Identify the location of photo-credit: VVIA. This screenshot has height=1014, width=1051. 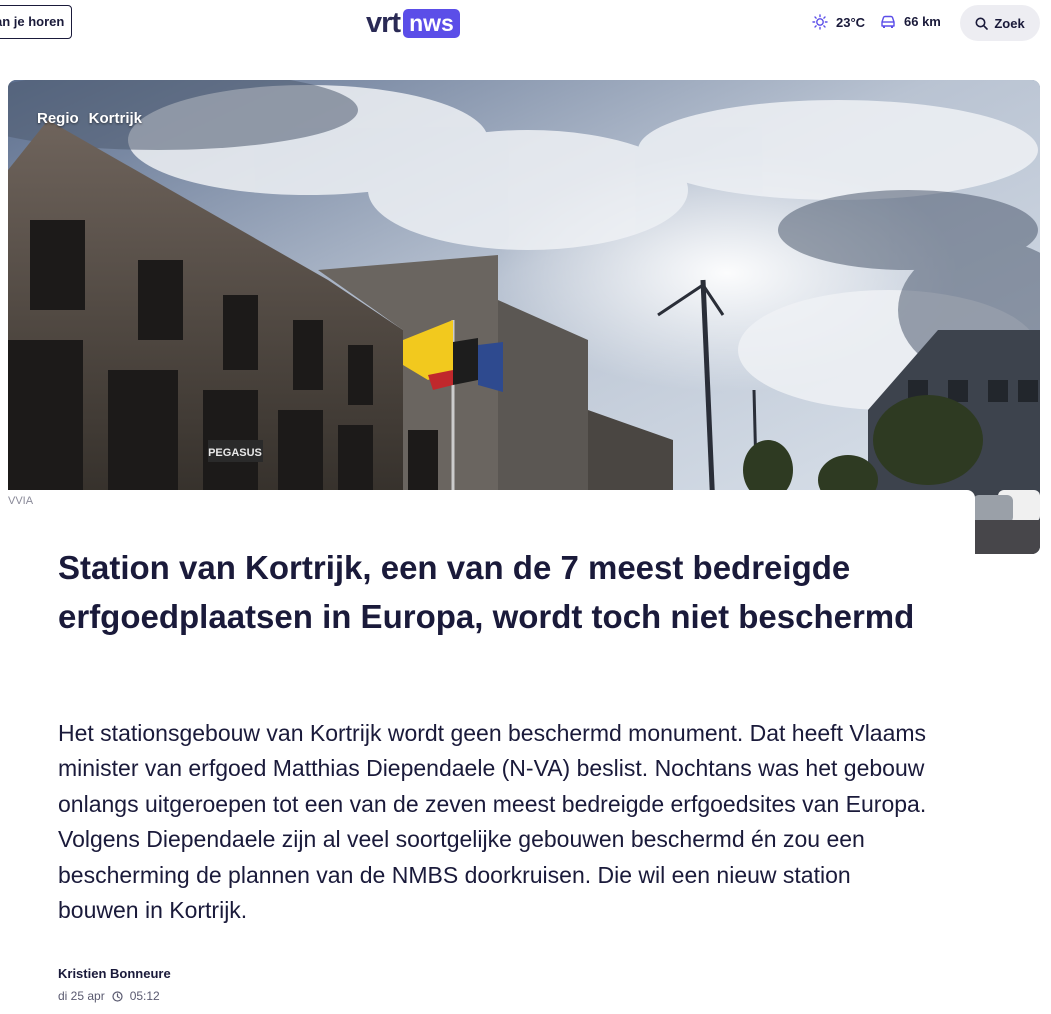
(21, 501).